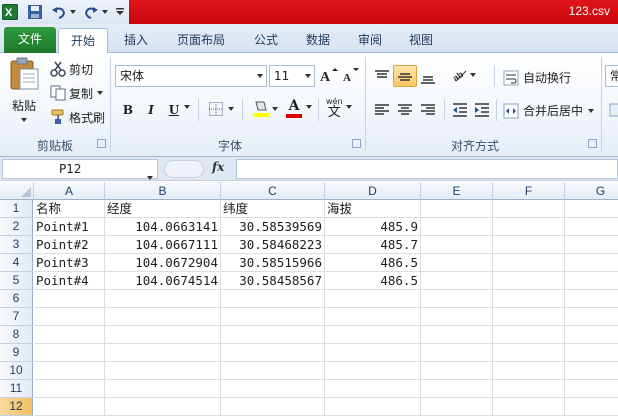  Describe the element at coordinates (529, 407) in the screenshot. I see `cell-f12` at that location.